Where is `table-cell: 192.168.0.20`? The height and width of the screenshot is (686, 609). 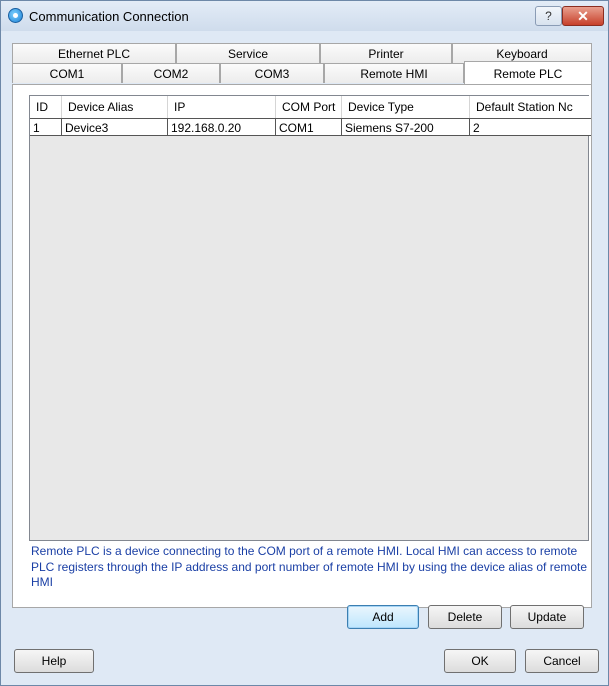 table-cell: 192.168.0.20 is located at coordinates (222, 127).